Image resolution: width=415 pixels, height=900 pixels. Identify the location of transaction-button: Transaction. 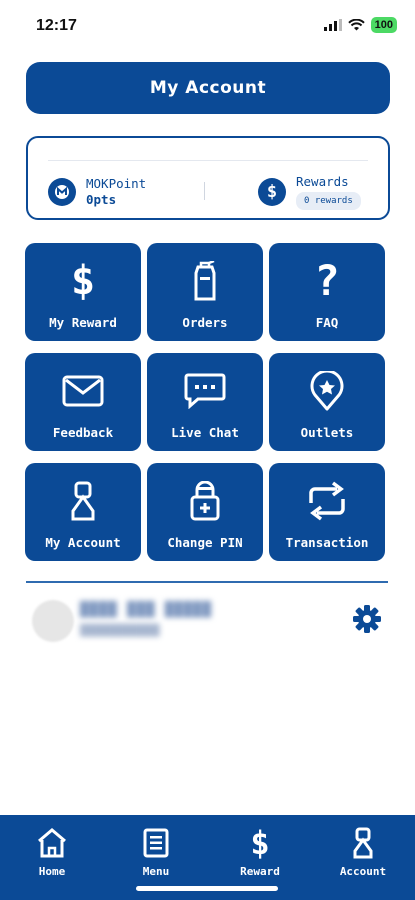
(327, 512).